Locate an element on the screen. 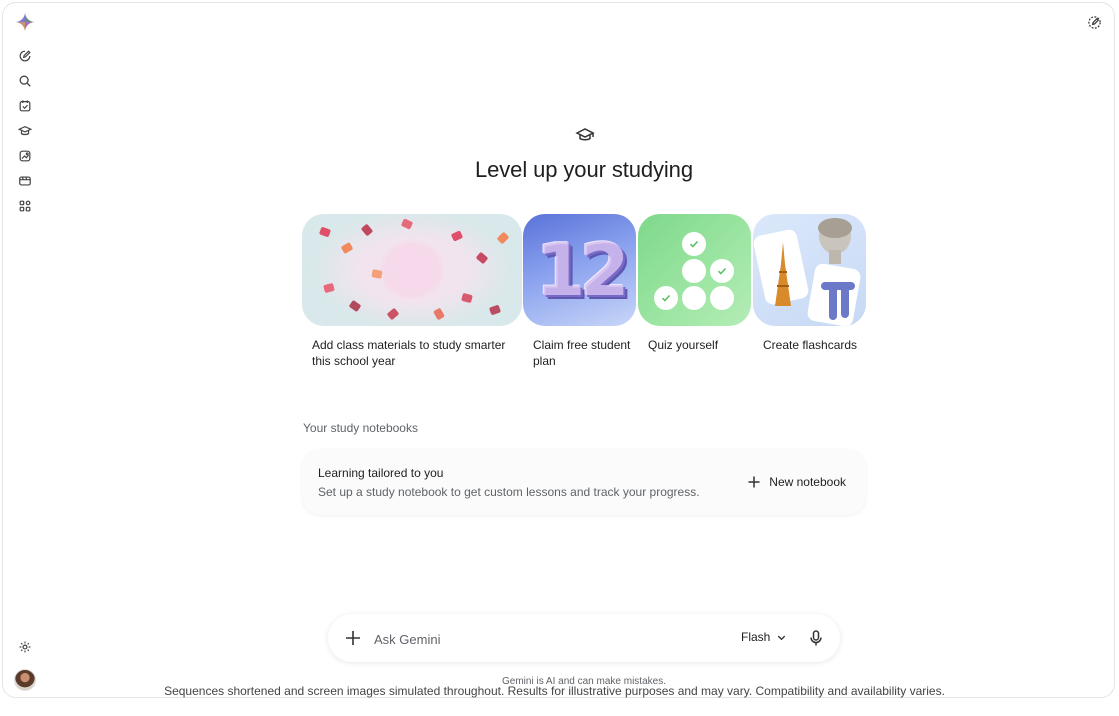 This screenshot has width=1119, height=716. gear-icon is located at coordinates (25, 647).